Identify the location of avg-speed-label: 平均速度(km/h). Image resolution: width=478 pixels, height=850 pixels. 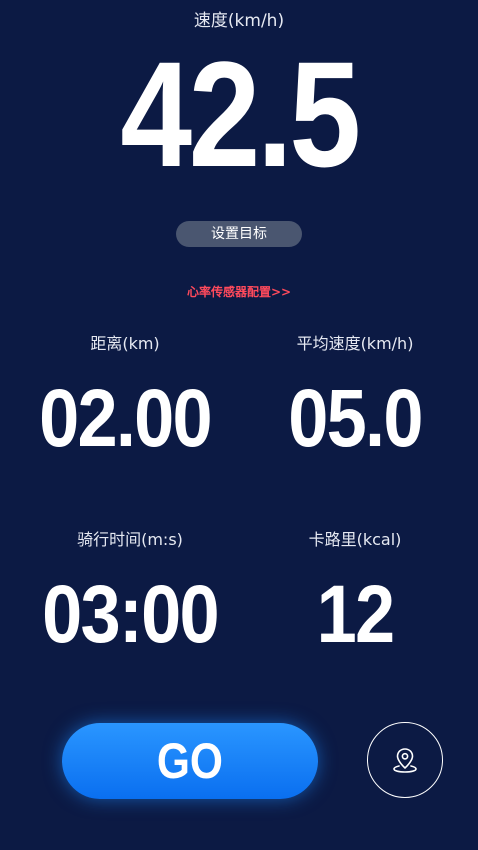
(355, 343).